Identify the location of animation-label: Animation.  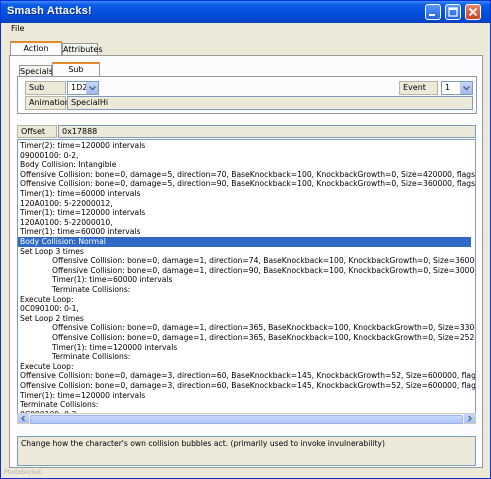
(47, 103).